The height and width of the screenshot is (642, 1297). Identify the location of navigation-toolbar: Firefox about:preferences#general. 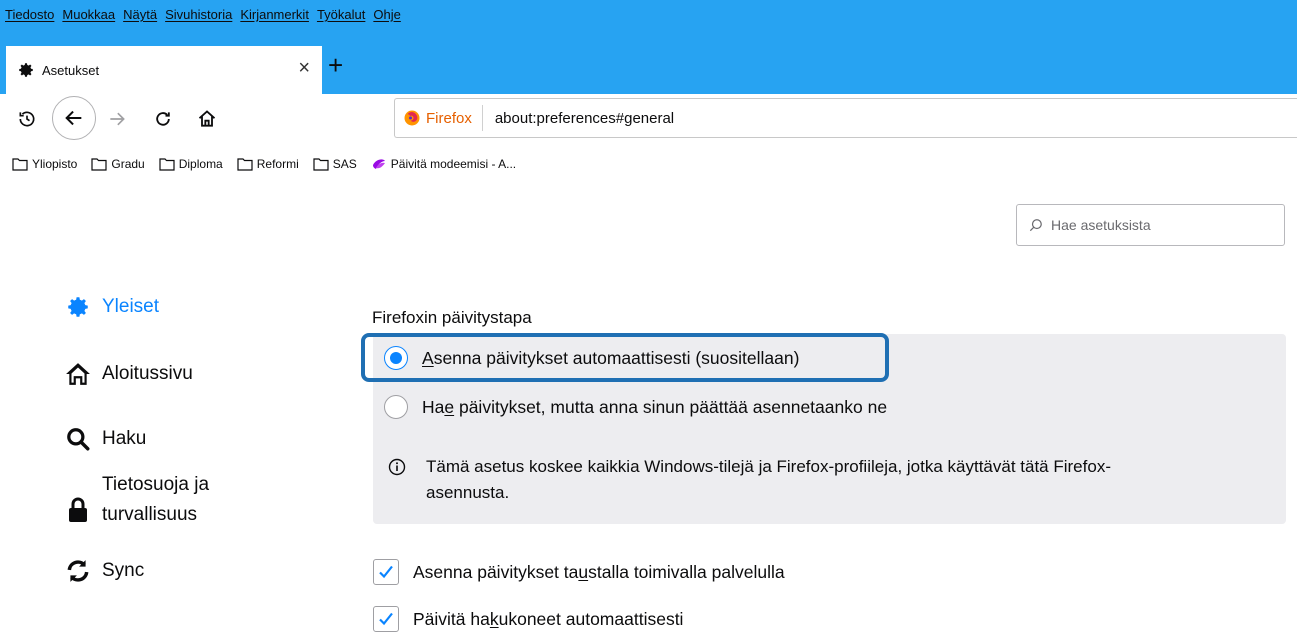
(648, 119).